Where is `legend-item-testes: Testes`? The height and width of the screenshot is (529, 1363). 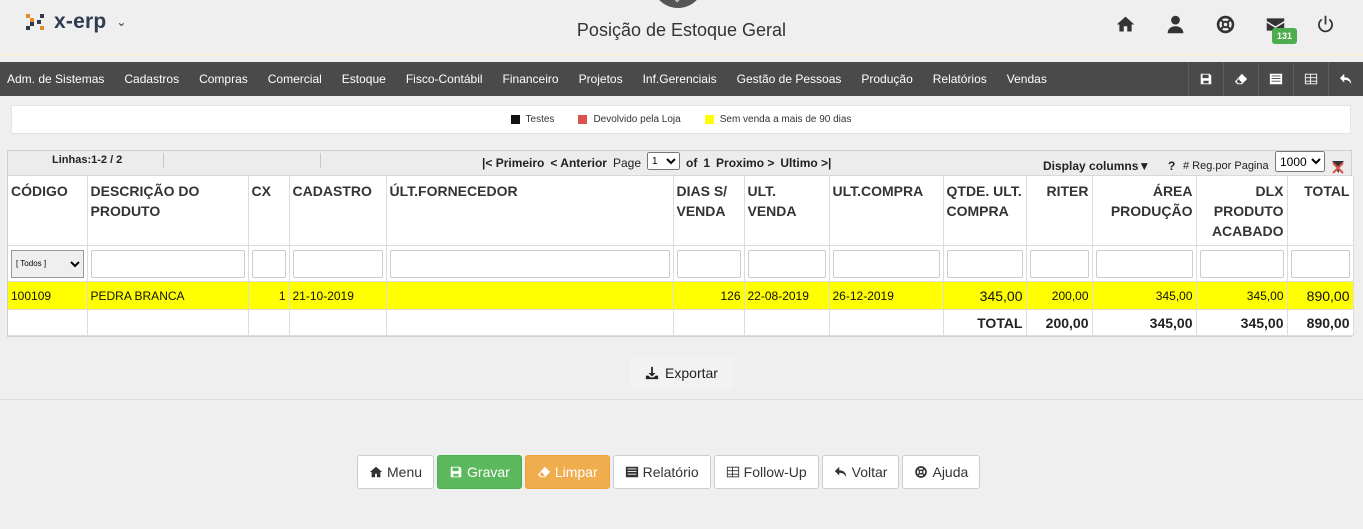 legend-item-testes: Testes is located at coordinates (532, 119).